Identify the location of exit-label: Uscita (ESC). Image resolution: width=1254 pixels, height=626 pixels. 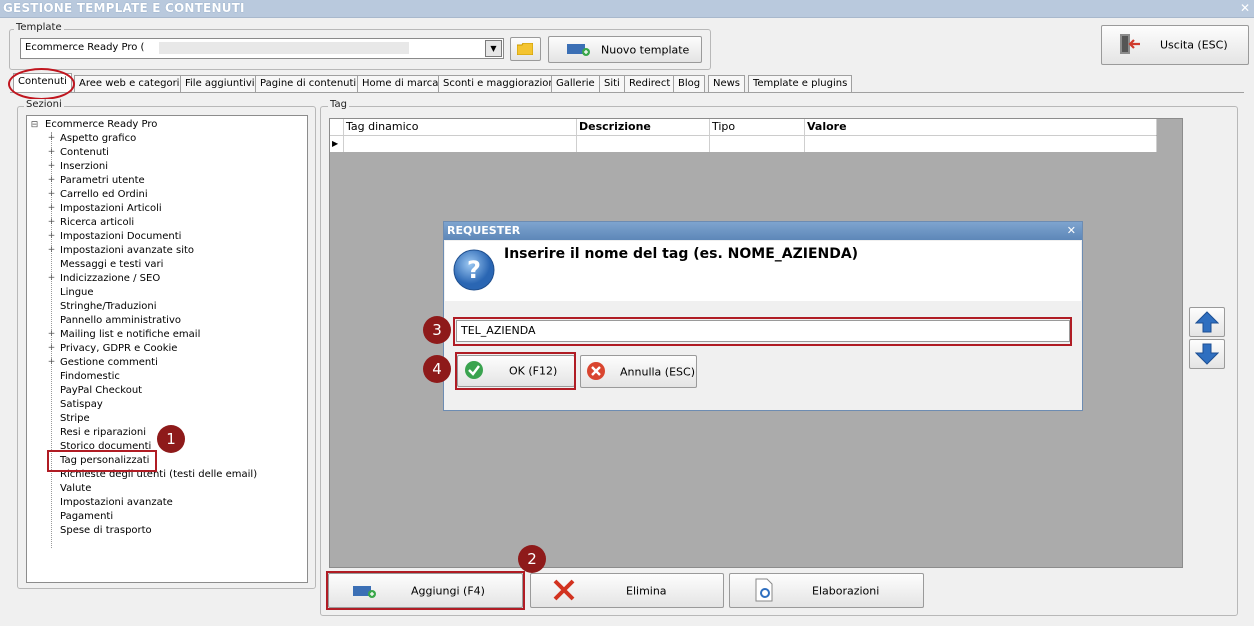
(1194, 45).